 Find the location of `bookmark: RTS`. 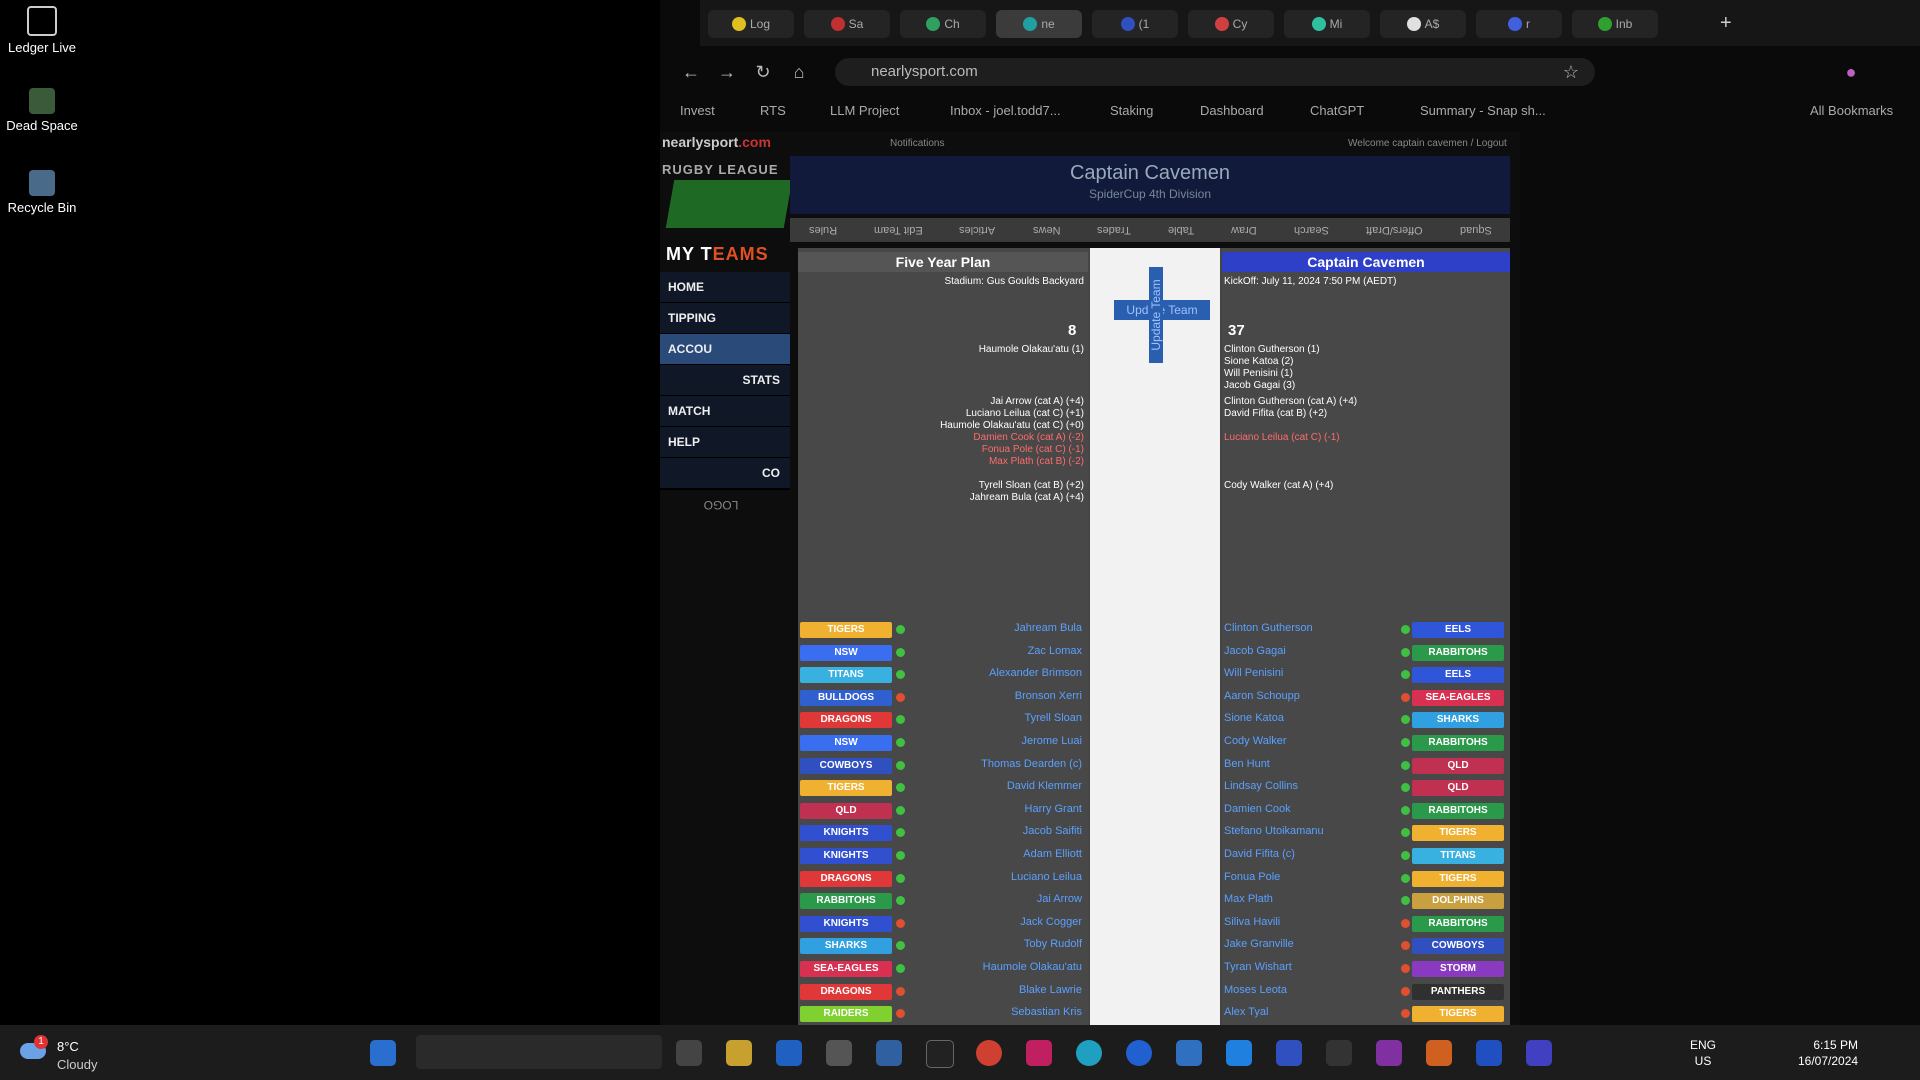

bookmark: RTS is located at coordinates (773, 110).